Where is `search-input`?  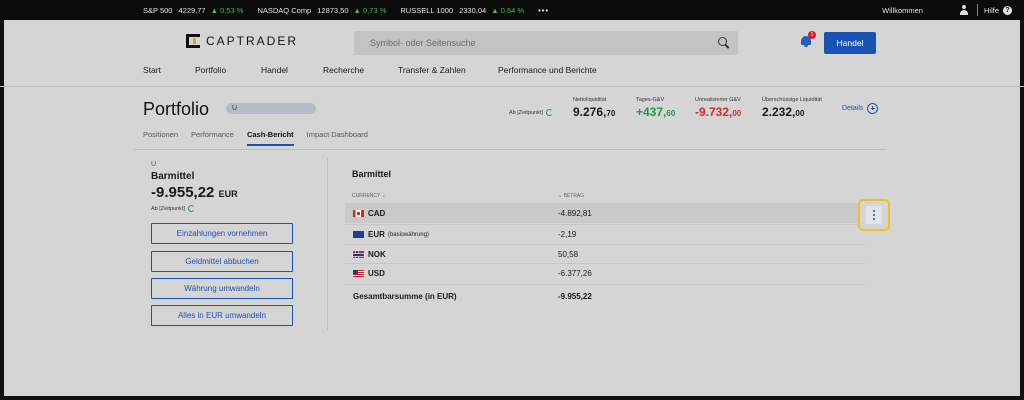 search-input is located at coordinates (536, 43).